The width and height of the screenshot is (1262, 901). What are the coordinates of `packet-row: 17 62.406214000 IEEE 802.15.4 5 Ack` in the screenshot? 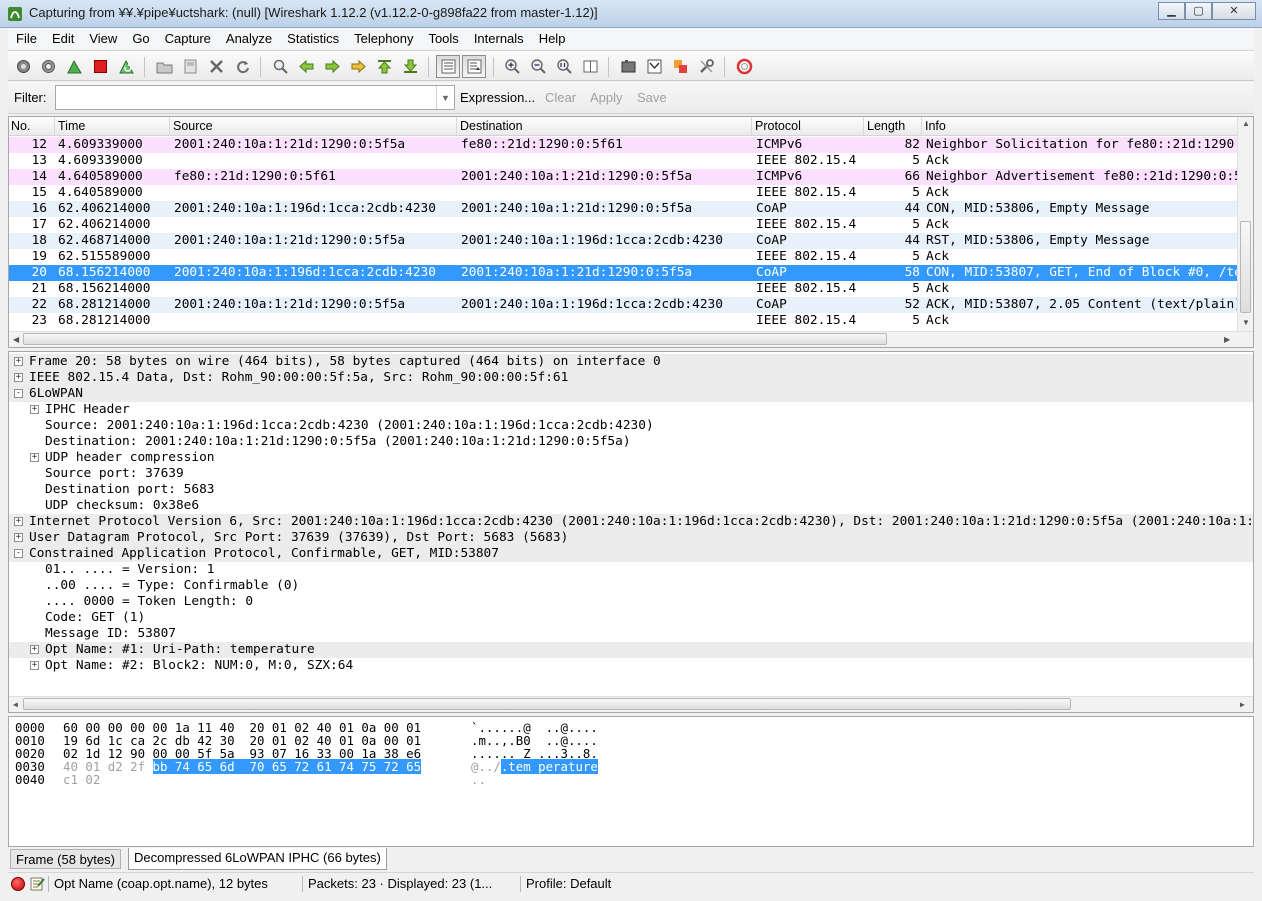 It's located at (624, 225).